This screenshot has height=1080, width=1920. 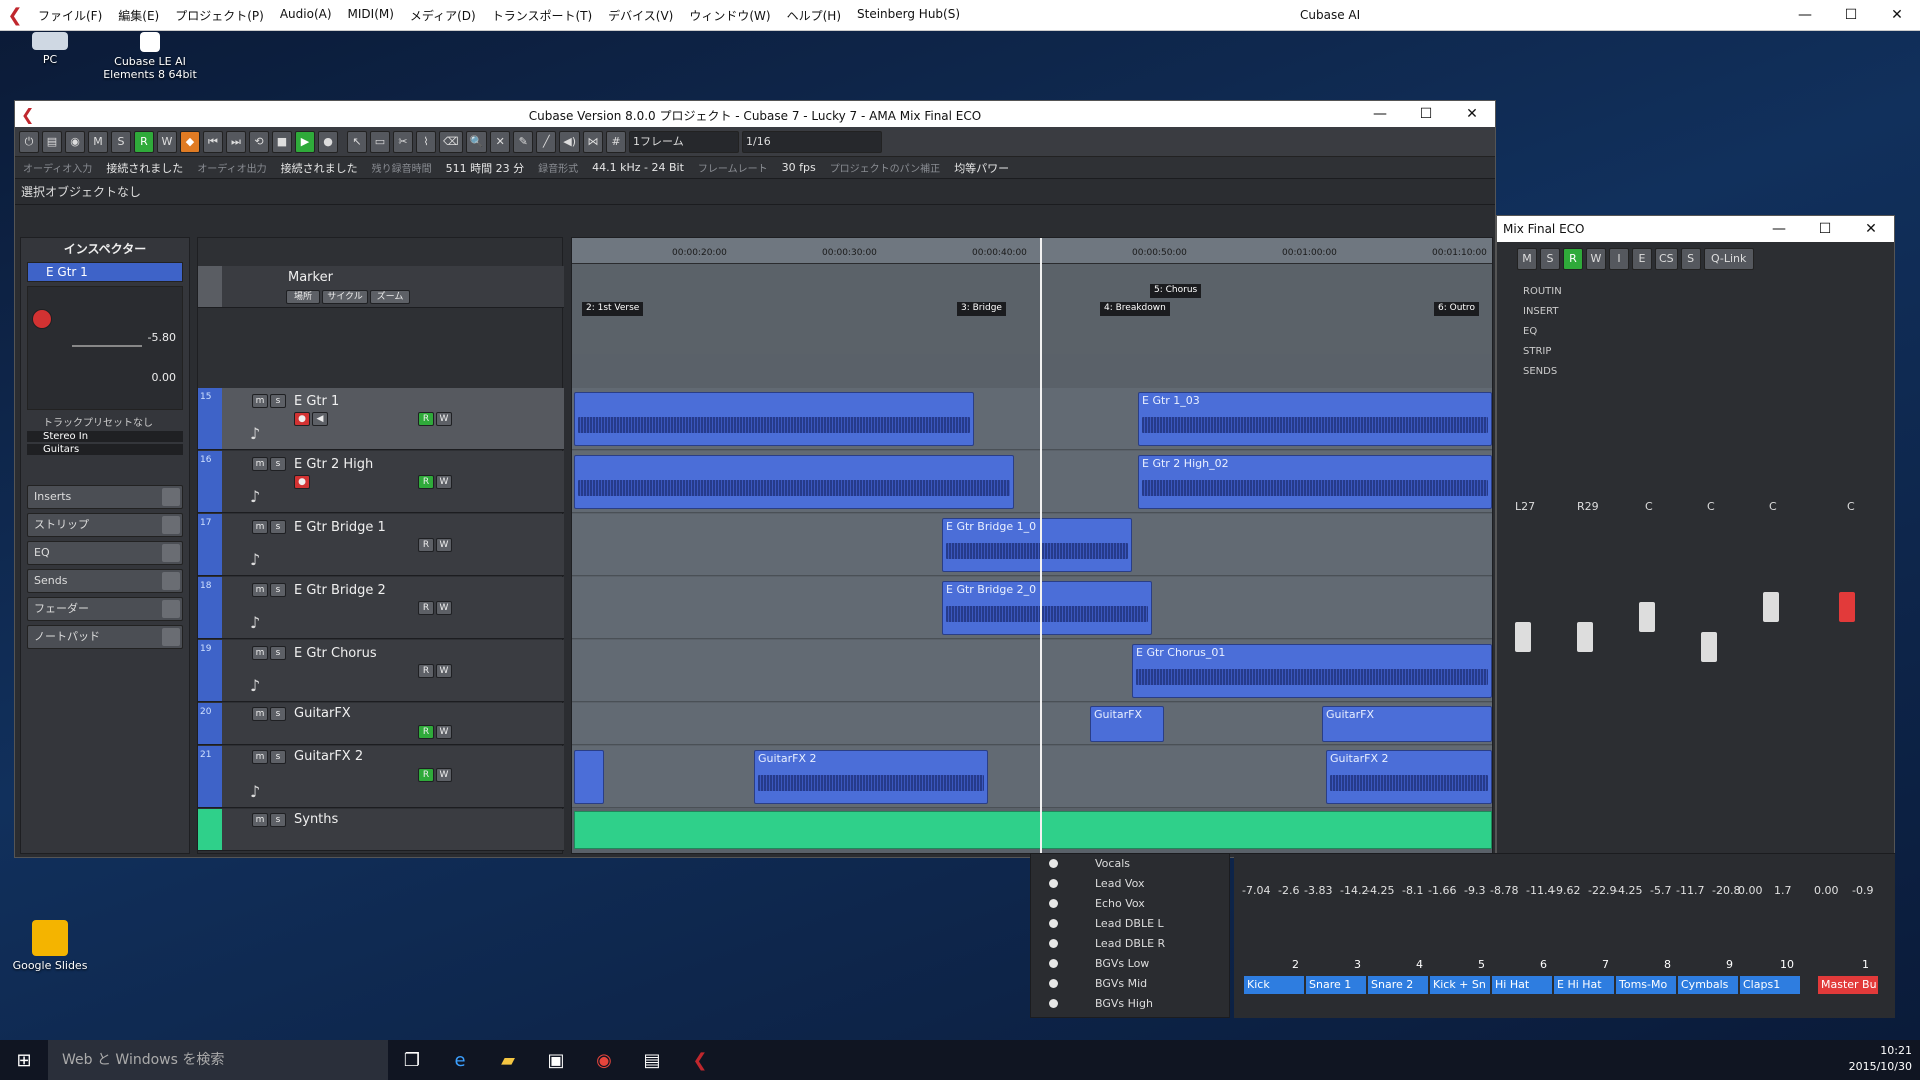 I want to click on track-lane: E Gtr Bridge 1_0, so click(x=1032, y=545).